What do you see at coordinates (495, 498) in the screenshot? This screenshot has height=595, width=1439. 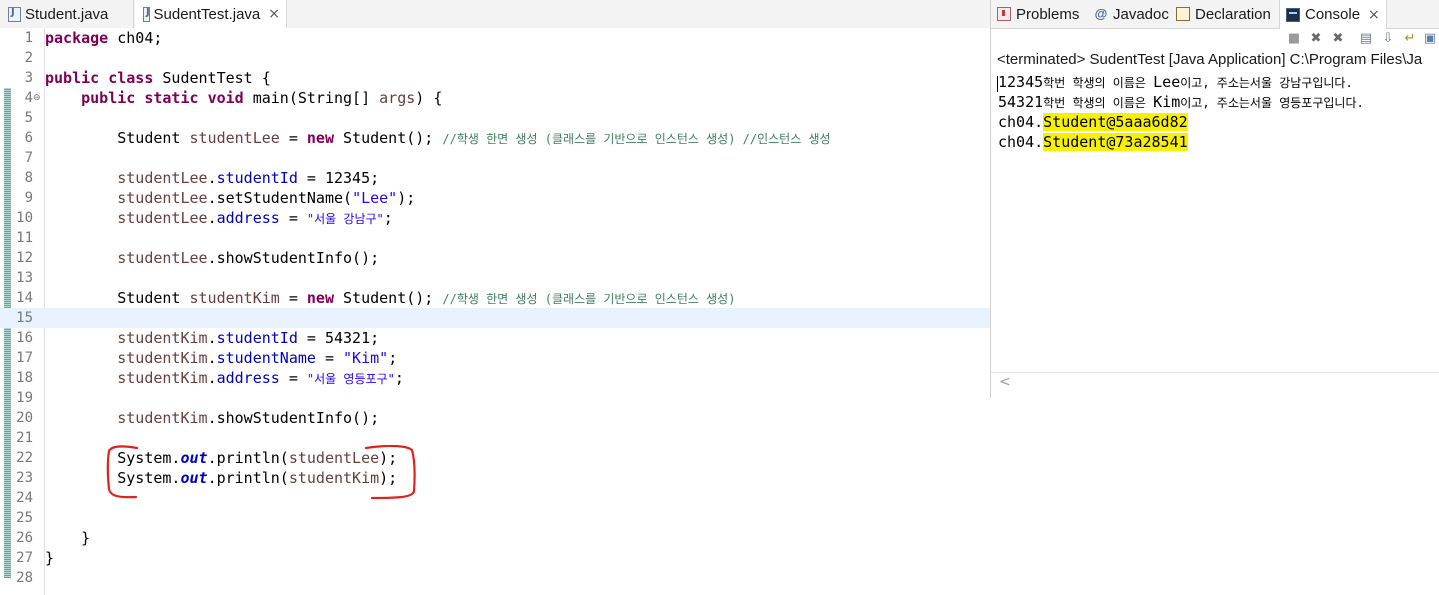 I see `code-line: 24` at bounding box center [495, 498].